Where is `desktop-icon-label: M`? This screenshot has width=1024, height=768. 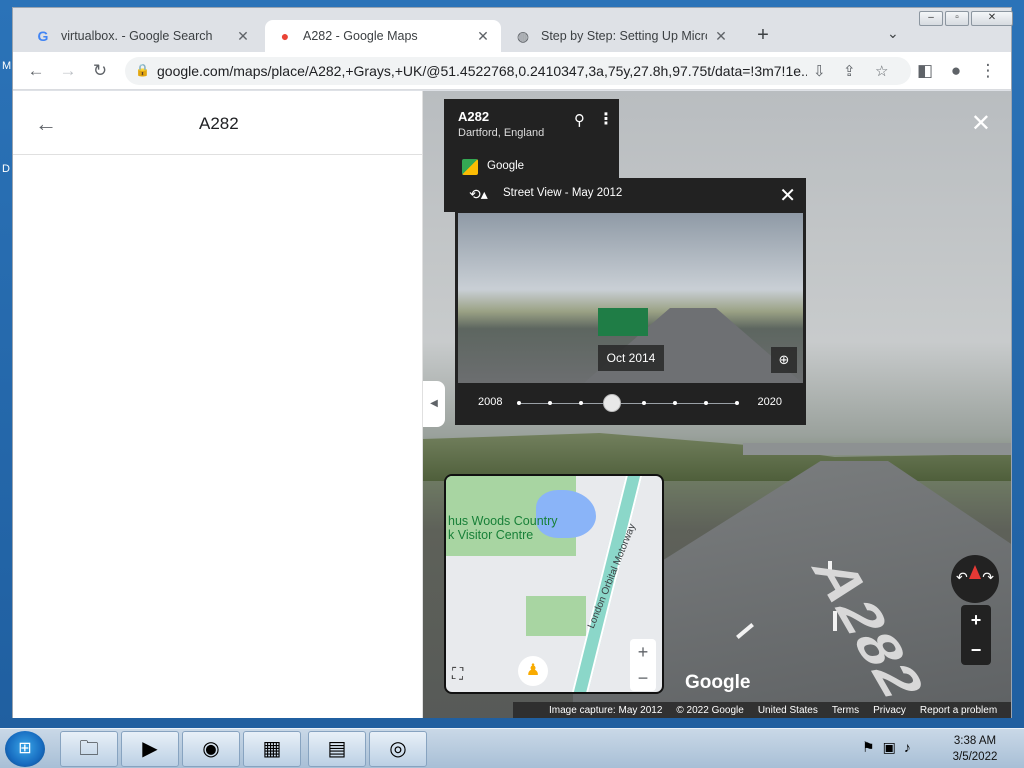
desktop-icon-label: M is located at coordinates (7, 66).